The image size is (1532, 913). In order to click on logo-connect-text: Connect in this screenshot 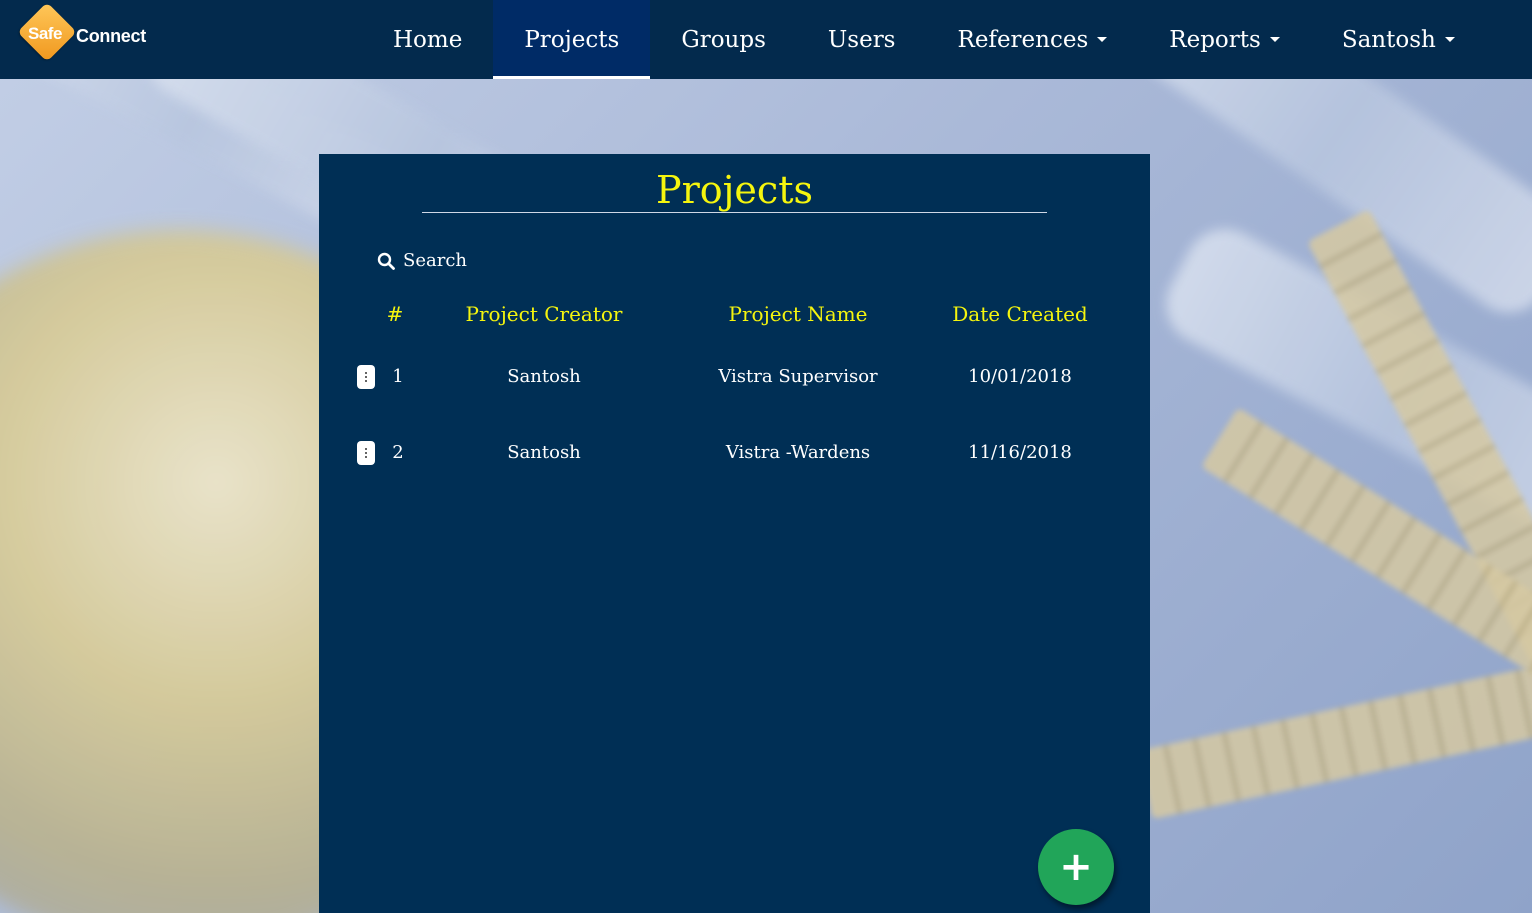, I will do `click(111, 36)`.